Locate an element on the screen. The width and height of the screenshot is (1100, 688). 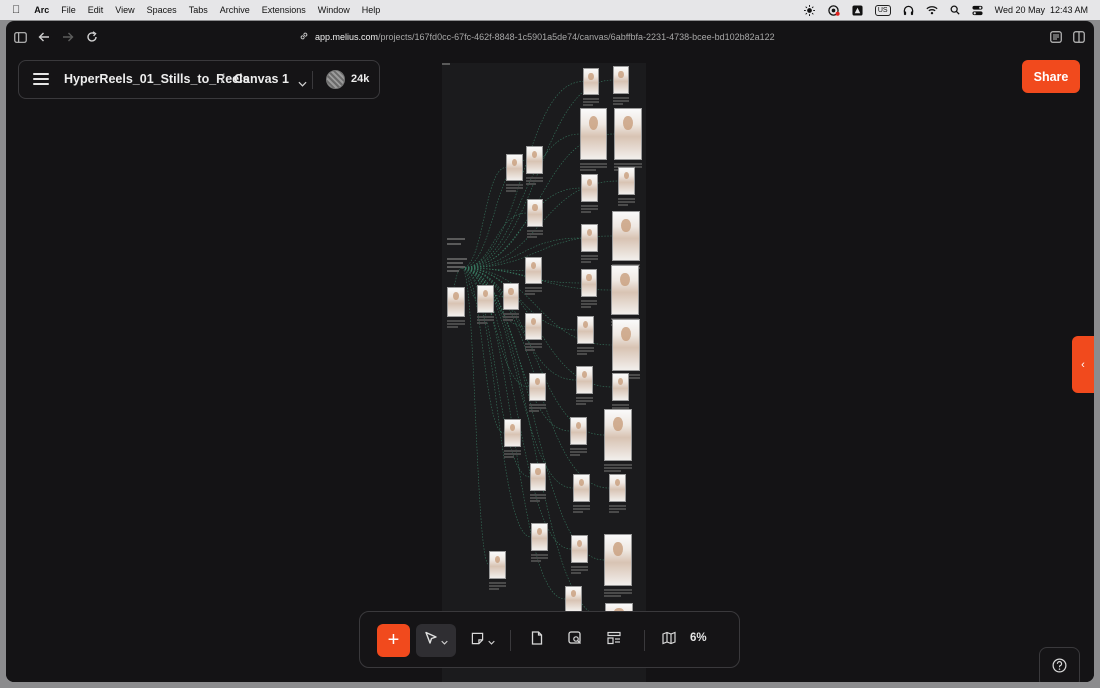
minimap-button is located at coordinates (669, 640).